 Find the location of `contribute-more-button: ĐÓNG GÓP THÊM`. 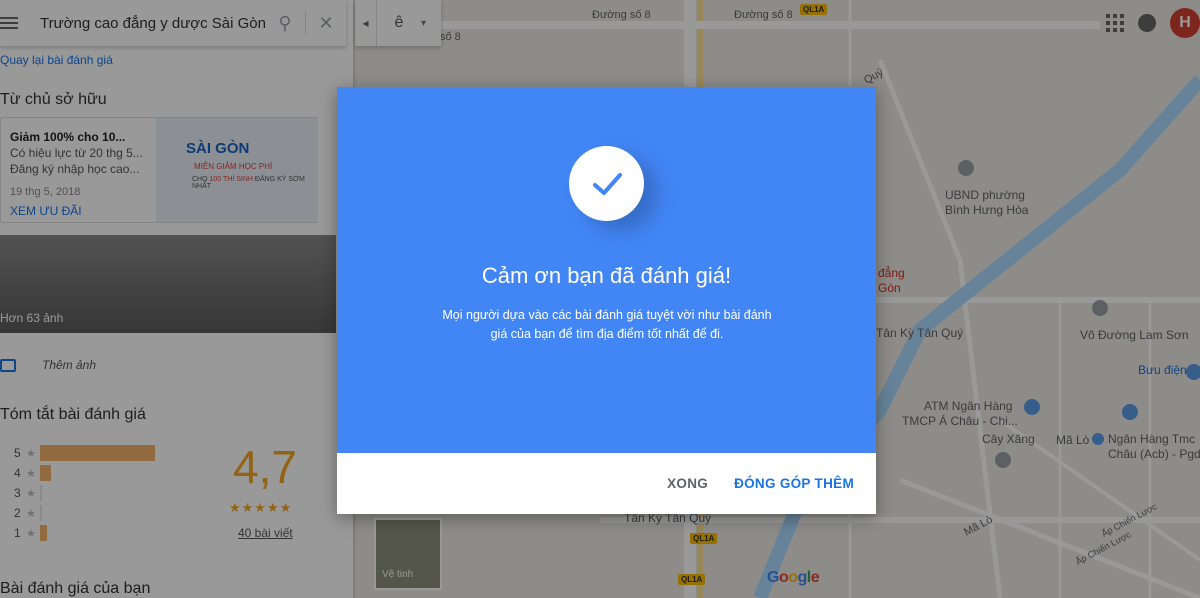

contribute-more-button: ĐÓNG GÓP THÊM is located at coordinates (794, 483).